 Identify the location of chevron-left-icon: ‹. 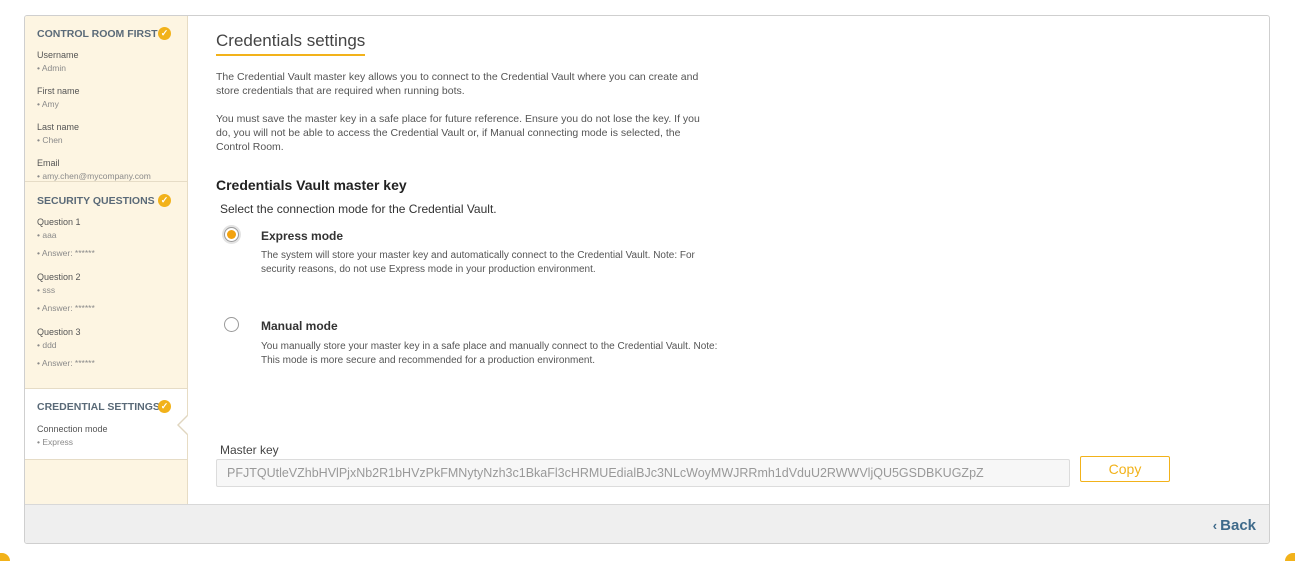
(1215, 525).